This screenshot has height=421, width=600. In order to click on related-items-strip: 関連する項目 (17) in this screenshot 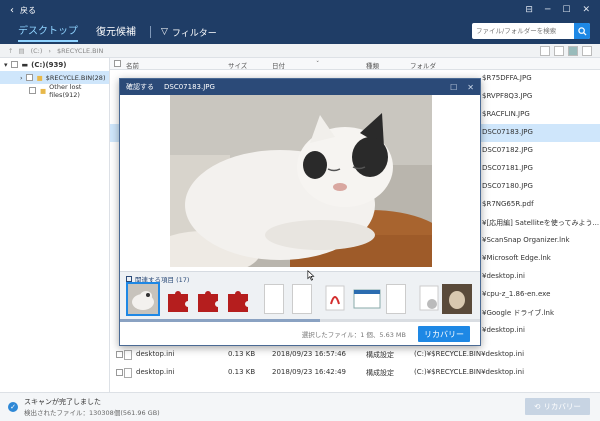, I will do `click(300, 295)`.